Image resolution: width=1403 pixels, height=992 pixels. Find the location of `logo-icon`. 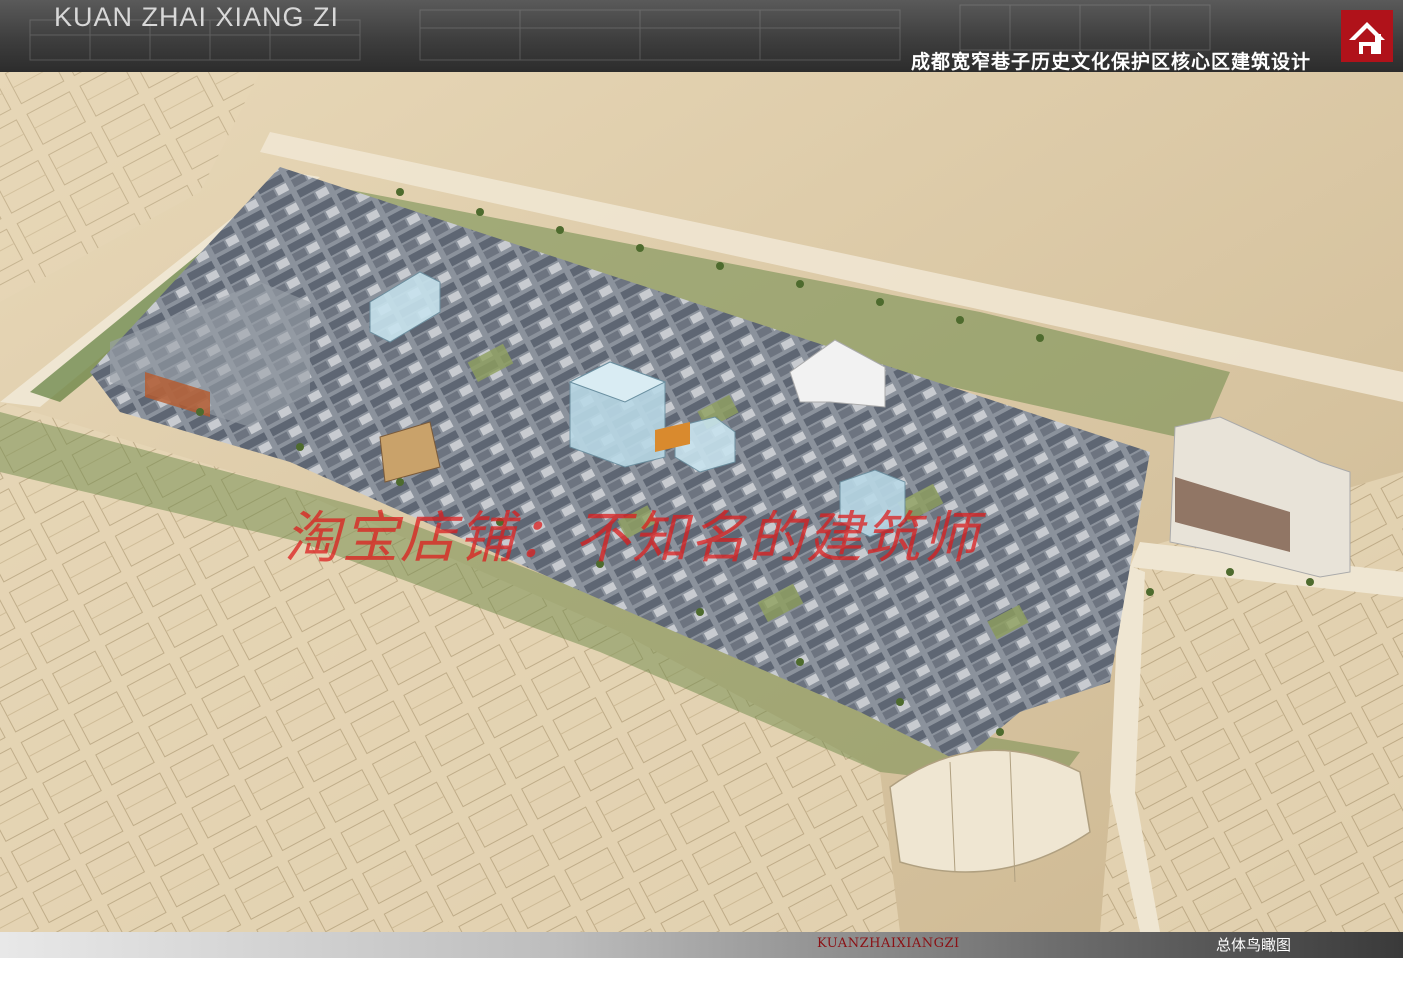

logo-icon is located at coordinates (1367, 36).